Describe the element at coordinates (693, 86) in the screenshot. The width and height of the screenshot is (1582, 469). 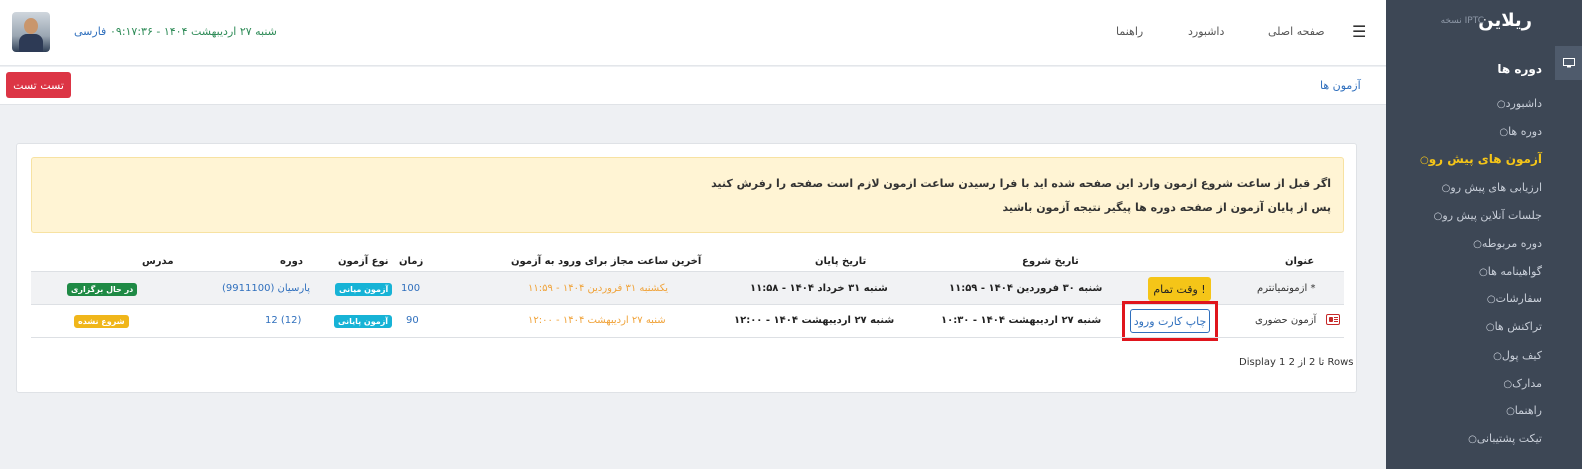
I see `breadcrumb-bar: آزمون ها` at that location.